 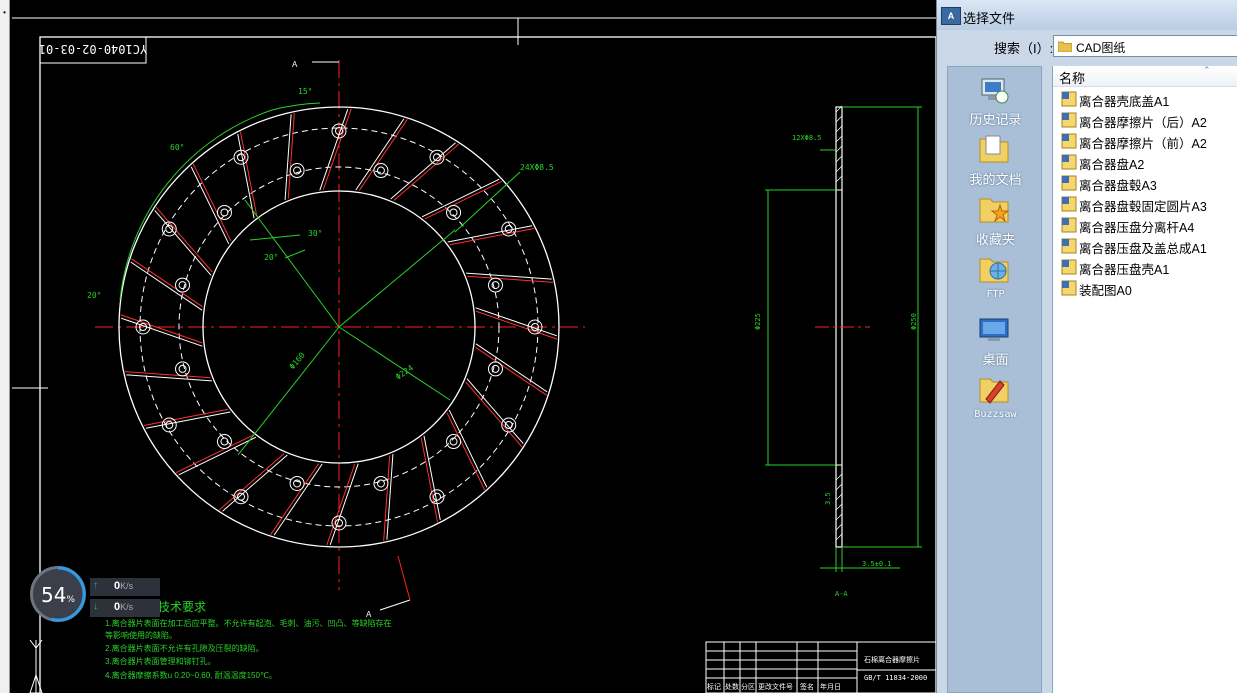 I want to click on column-name-label: 名称, so click(x=1072, y=78).